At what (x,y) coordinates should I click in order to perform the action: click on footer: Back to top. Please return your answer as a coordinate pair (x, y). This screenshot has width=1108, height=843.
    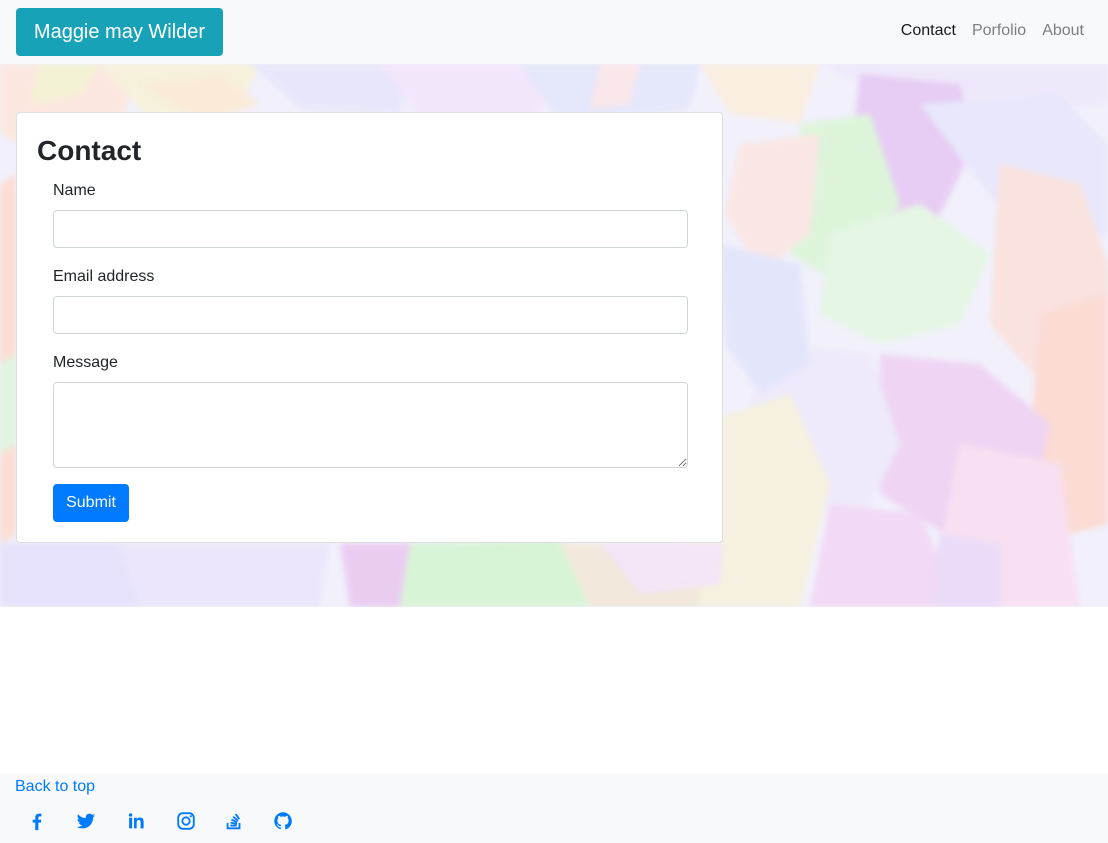
    Looking at the image, I should click on (554, 808).